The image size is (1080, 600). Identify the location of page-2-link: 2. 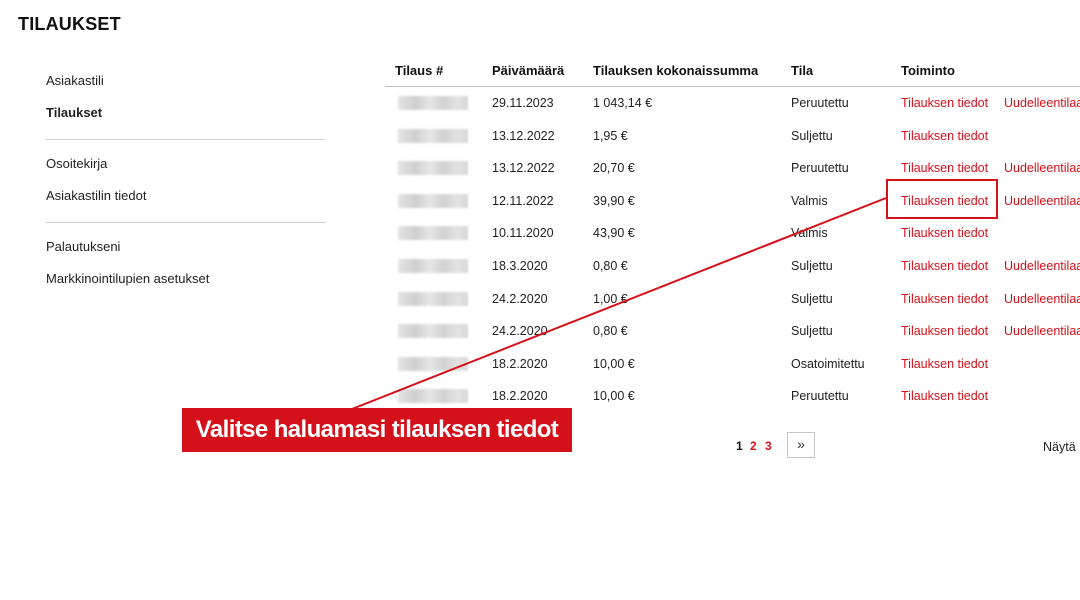
(753, 446).